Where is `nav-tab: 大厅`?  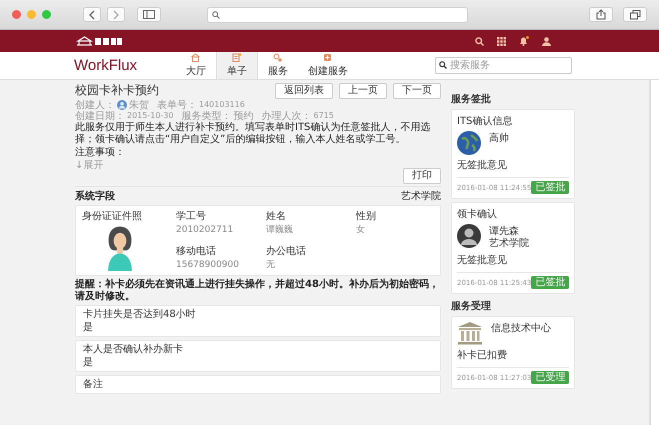
nav-tab: 大厅 is located at coordinates (196, 65).